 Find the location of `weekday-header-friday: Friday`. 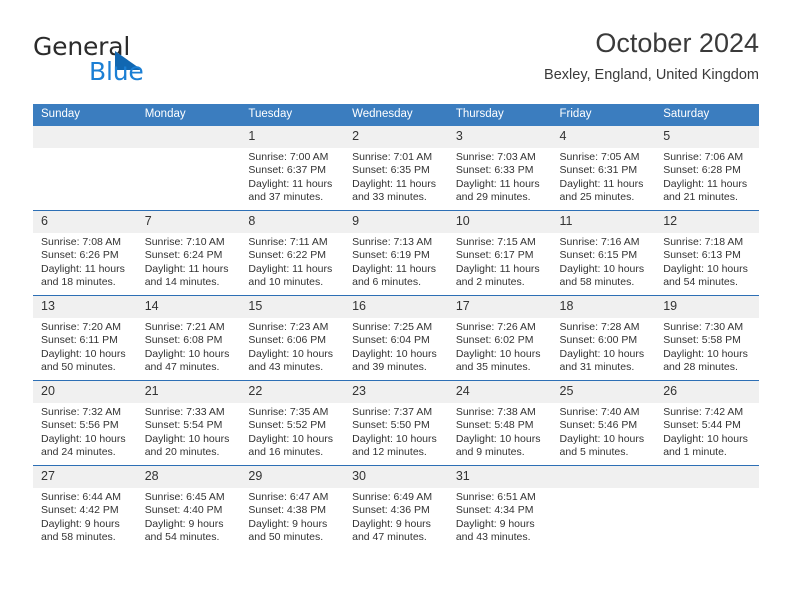

weekday-header-friday: Friday is located at coordinates (603, 115).